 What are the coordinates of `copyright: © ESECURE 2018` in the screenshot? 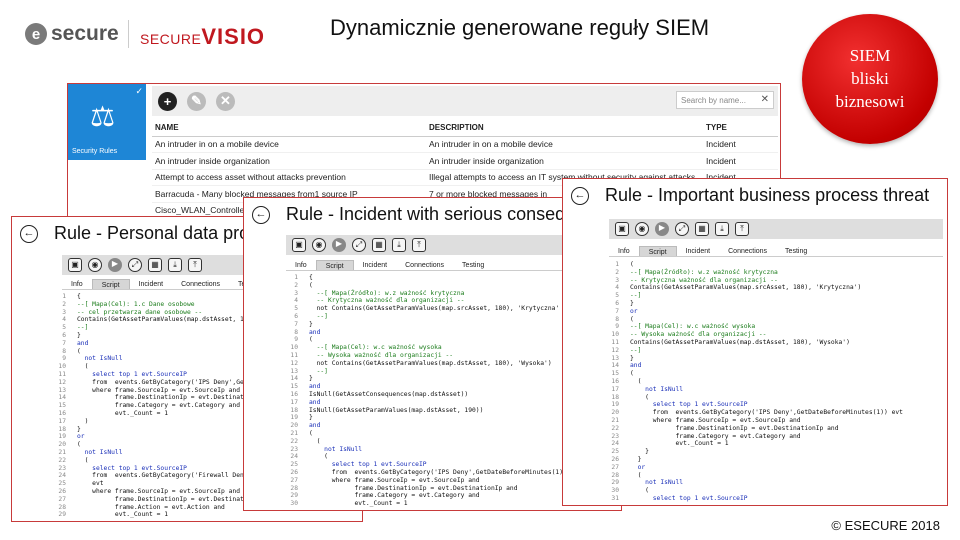 It's located at (885, 525).